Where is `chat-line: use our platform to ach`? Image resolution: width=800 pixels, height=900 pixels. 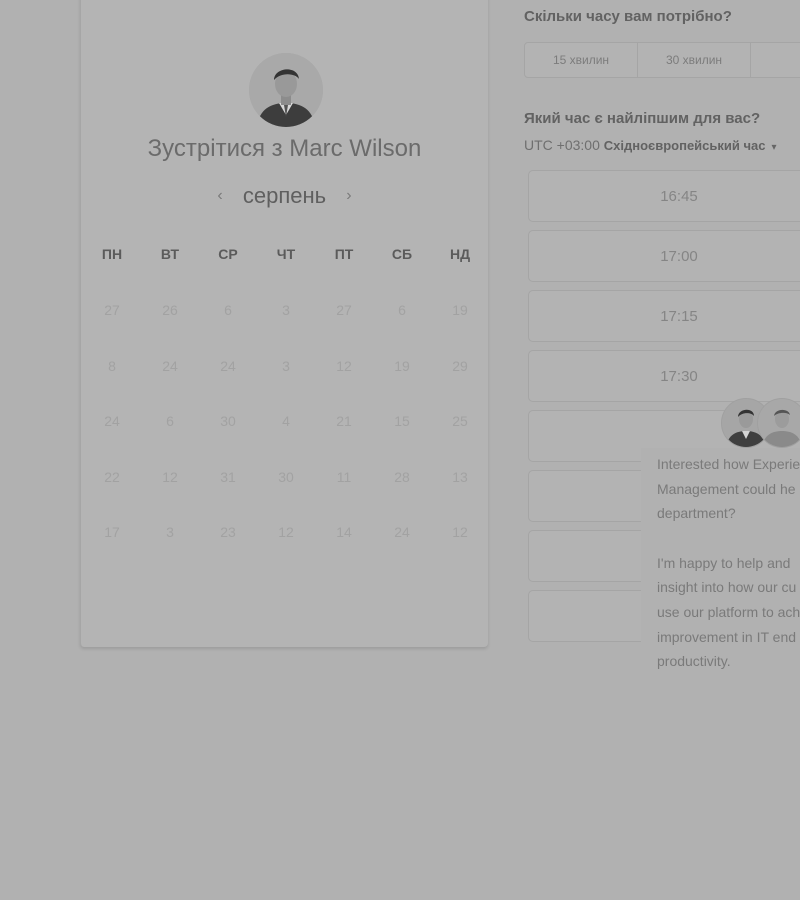 chat-line: use our platform to ach is located at coordinates (728, 611).